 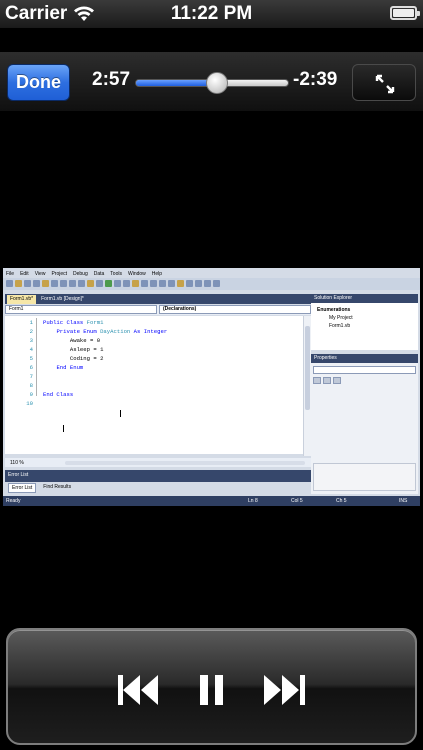 I want to click on vs-menu-item: Debug, so click(x=80, y=274).